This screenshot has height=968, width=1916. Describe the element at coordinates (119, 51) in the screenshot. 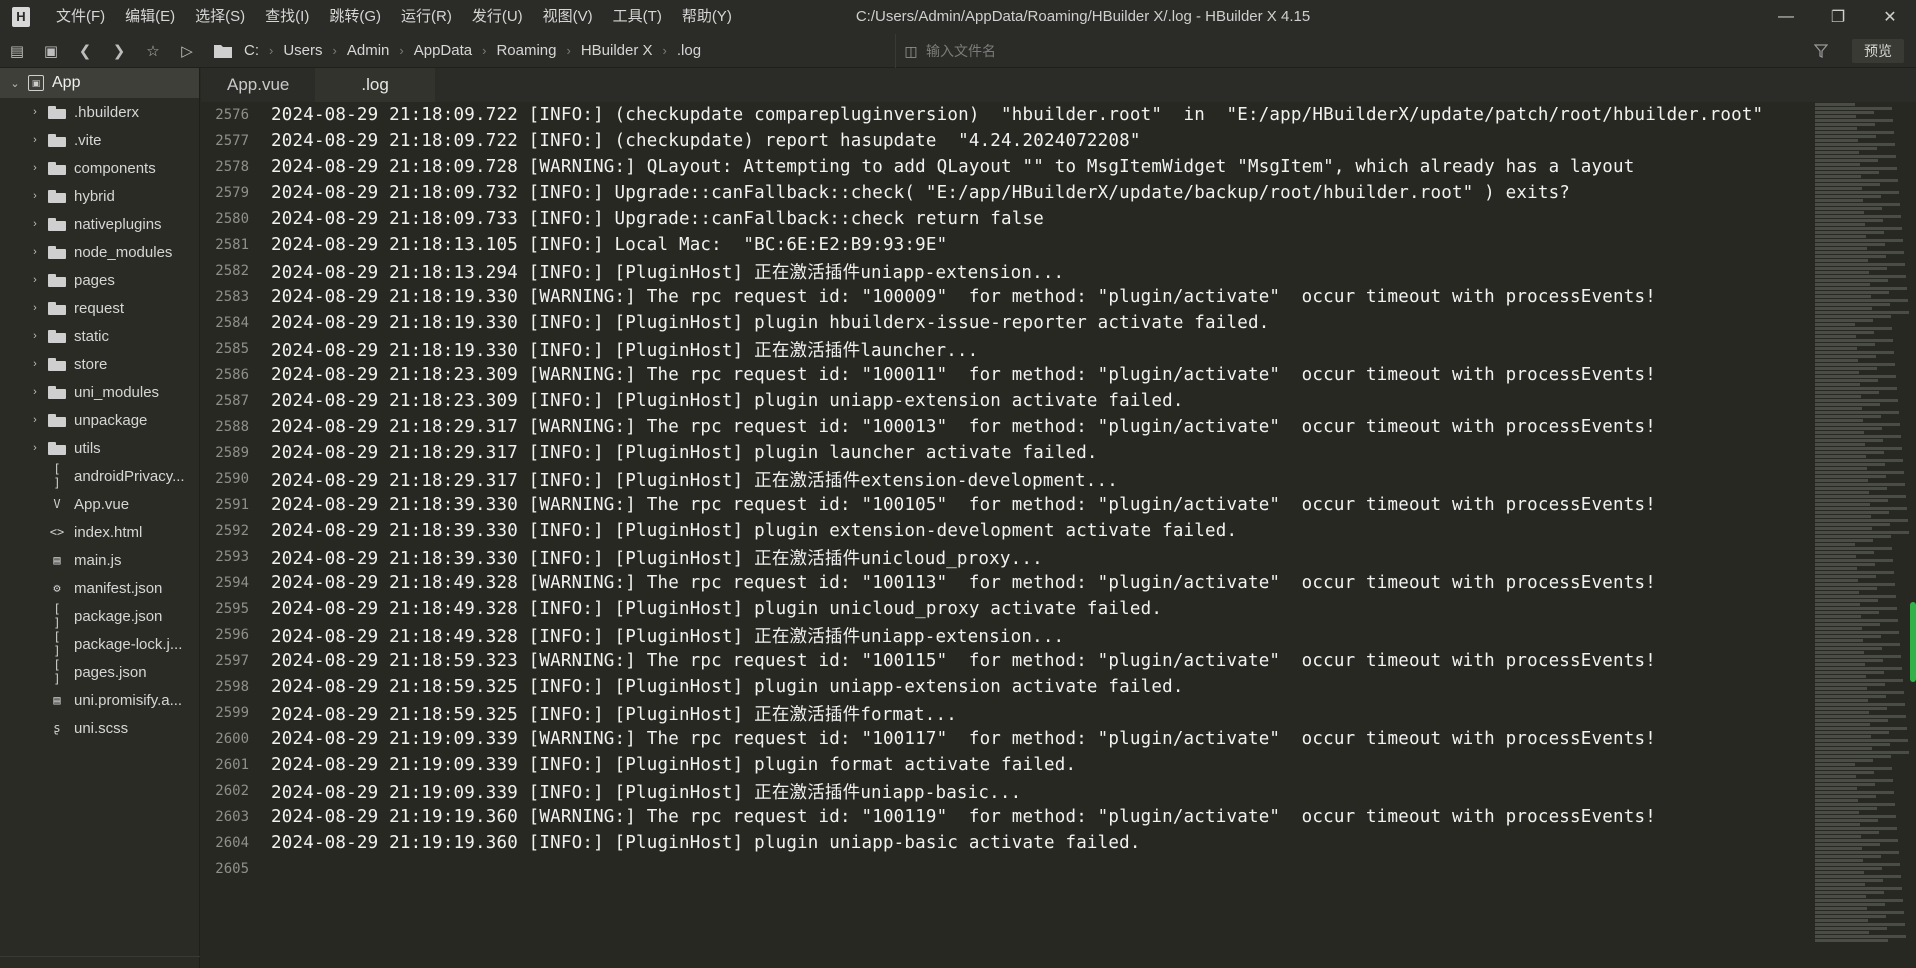

I see `forward-icon: ❯` at that location.